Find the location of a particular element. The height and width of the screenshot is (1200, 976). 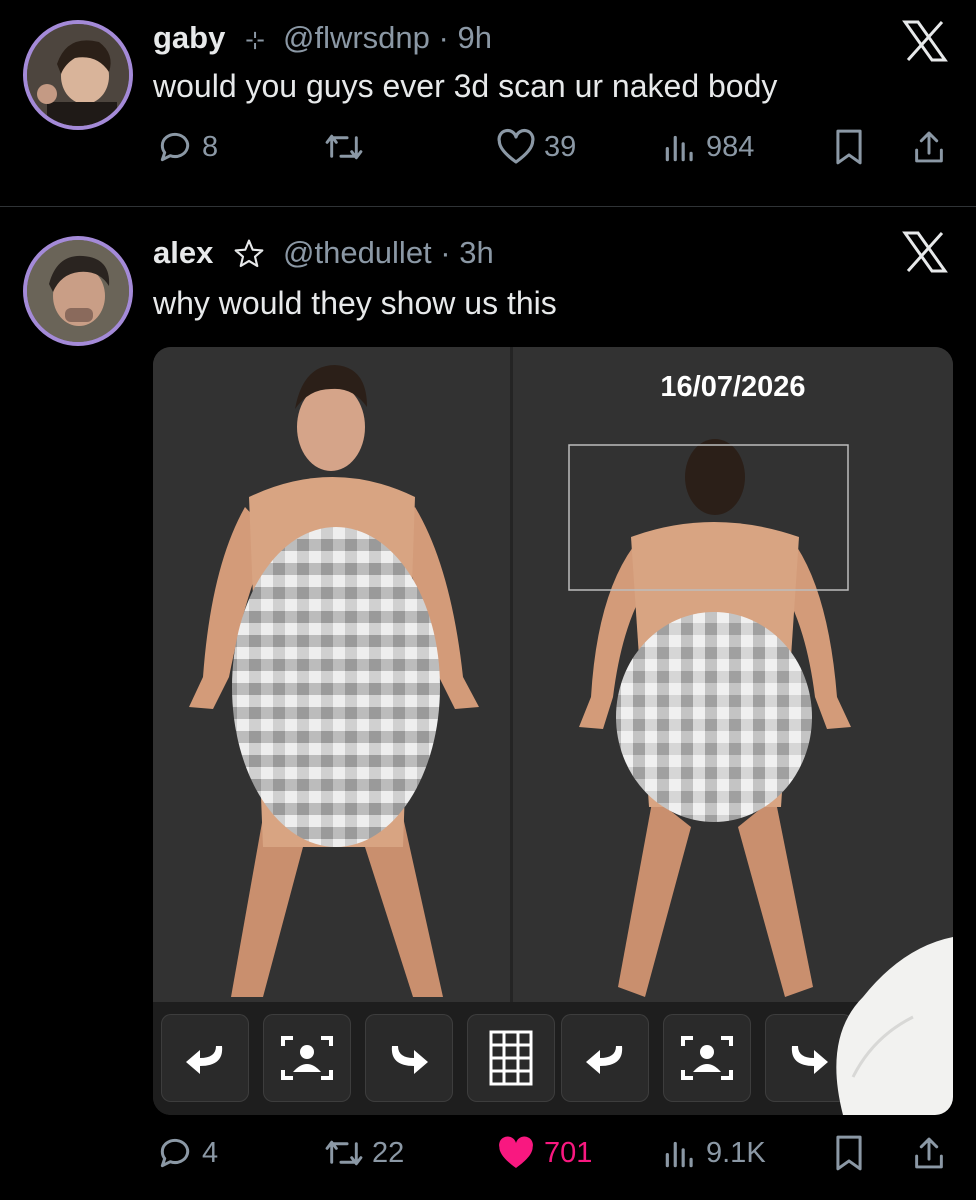

sparkle-icon: ⊹ is located at coordinates (255, 40).